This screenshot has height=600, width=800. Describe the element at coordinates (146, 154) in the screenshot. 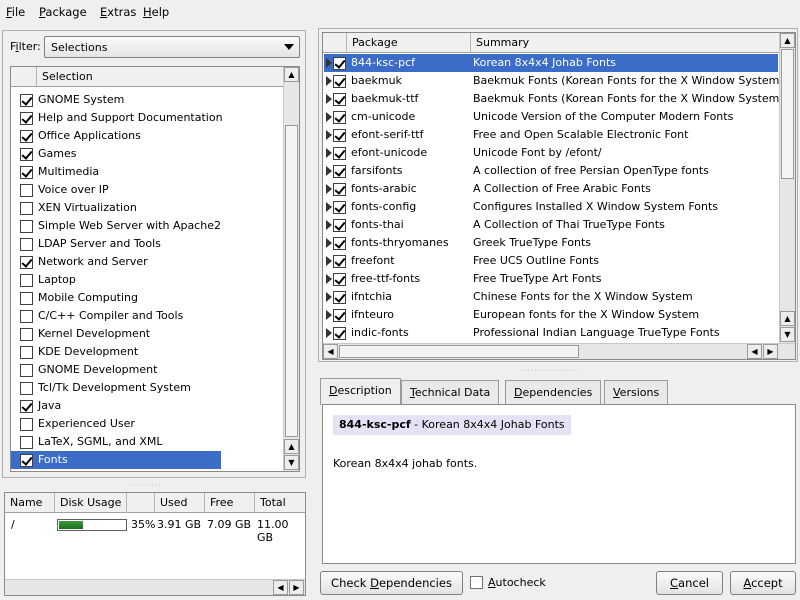

I see `selection-item: Games` at that location.